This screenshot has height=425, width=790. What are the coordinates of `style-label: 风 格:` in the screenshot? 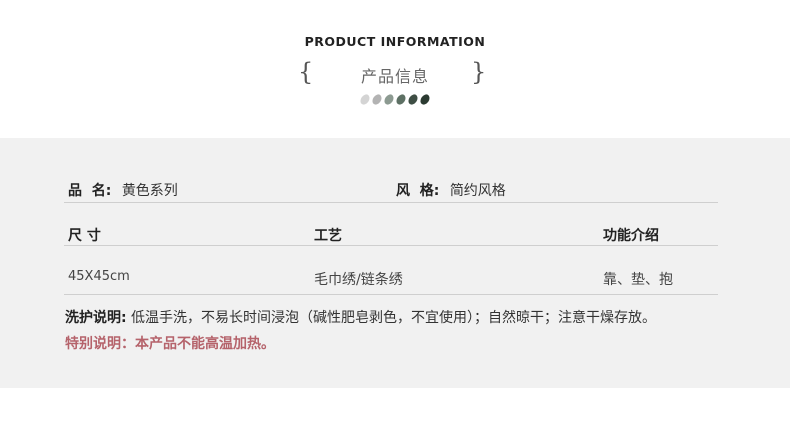 It's located at (418, 191).